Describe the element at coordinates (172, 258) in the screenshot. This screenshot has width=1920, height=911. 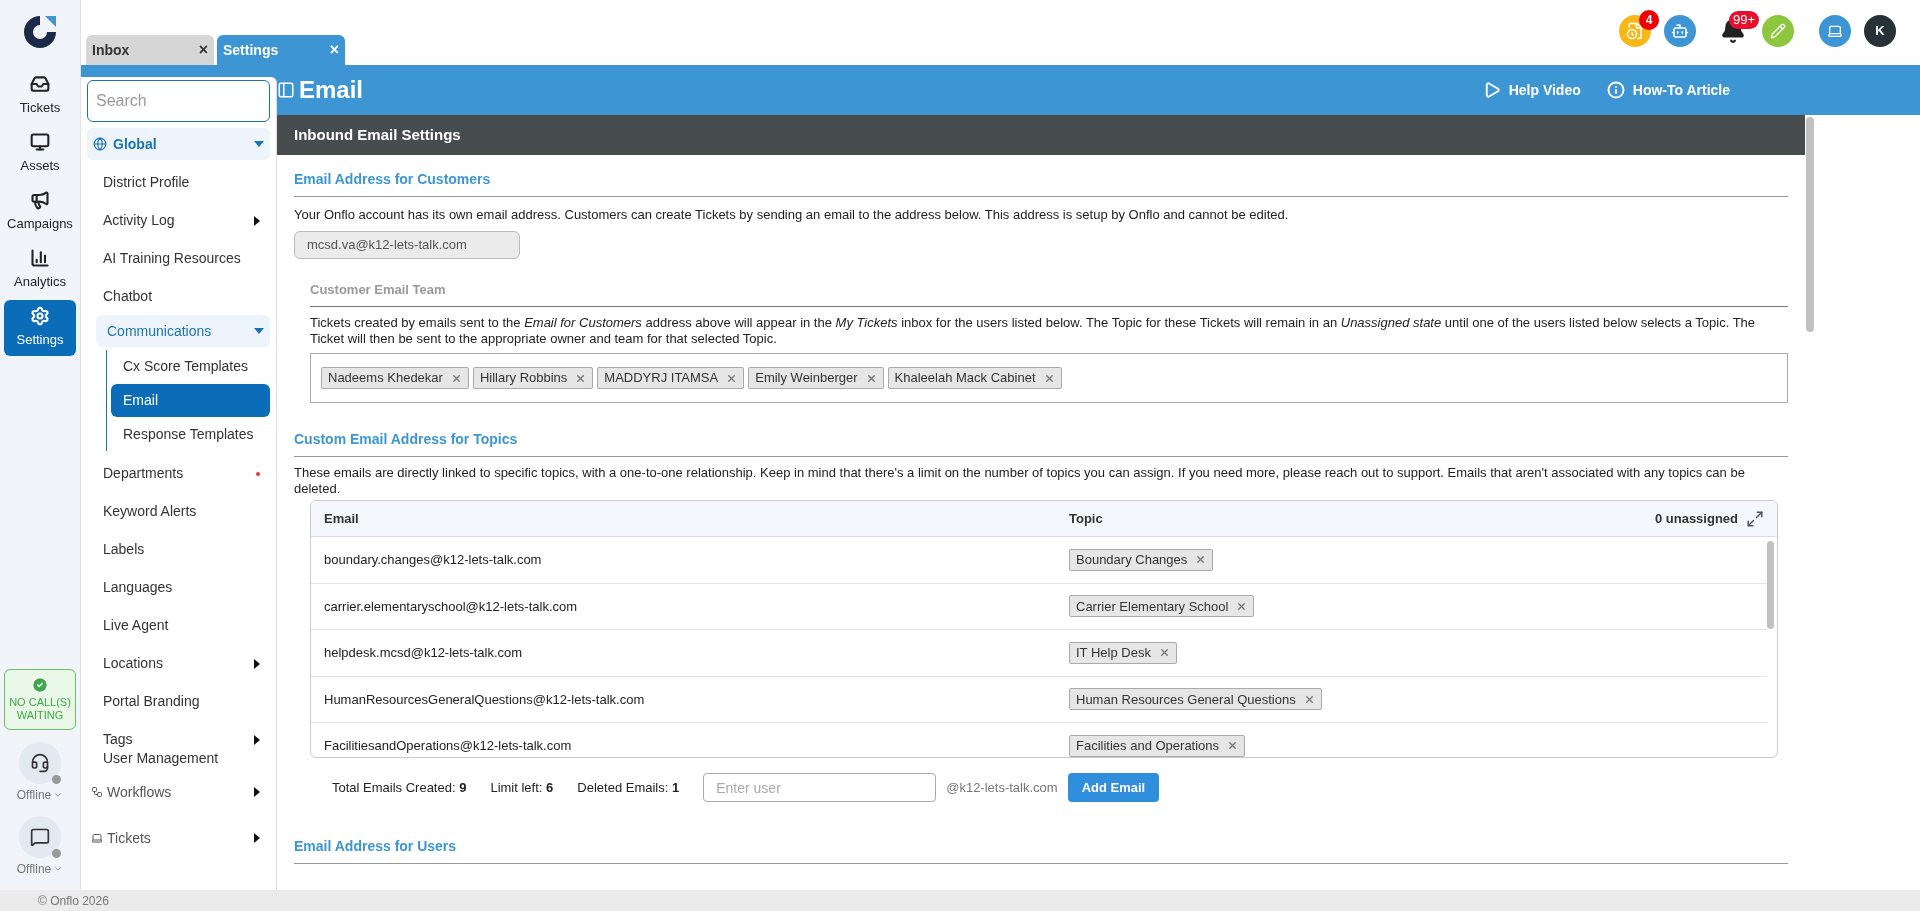
I see `nav-item: AI Training Resources` at that location.